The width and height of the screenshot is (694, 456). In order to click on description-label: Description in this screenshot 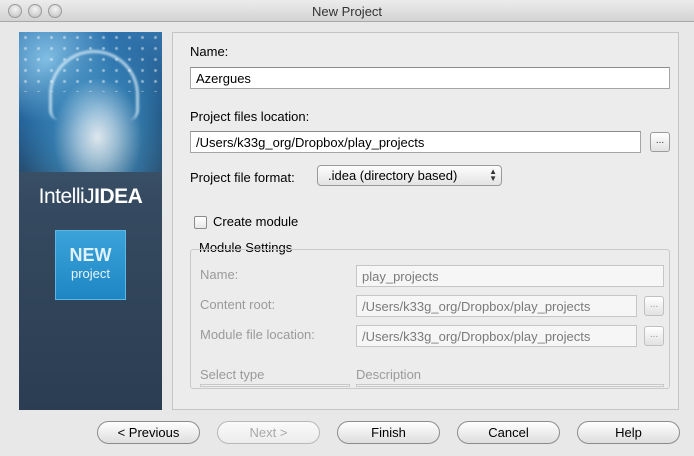, I will do `click(389, 374)`.